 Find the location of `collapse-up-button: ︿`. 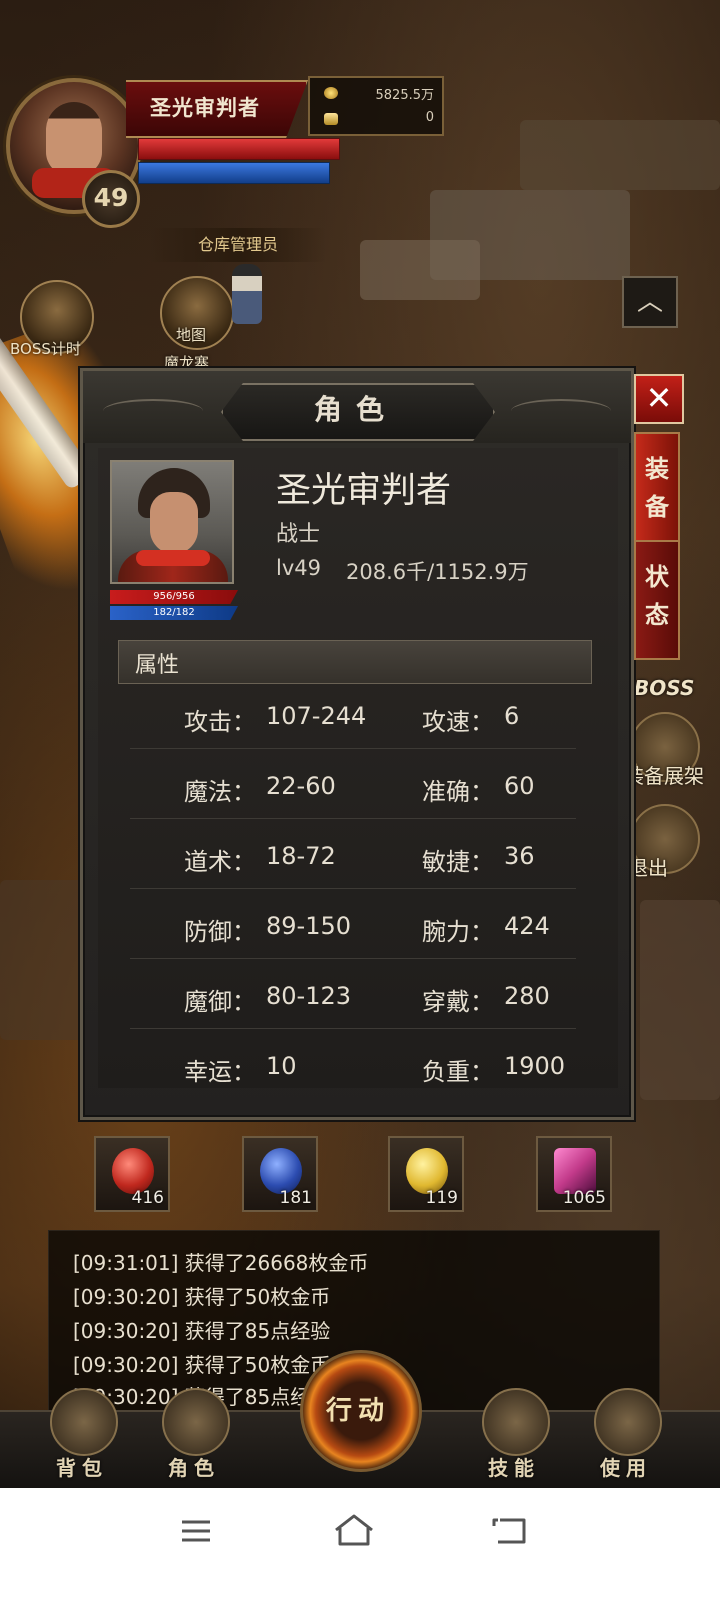

collapse-up-button: ︿ is located at coordinates (650, 302).